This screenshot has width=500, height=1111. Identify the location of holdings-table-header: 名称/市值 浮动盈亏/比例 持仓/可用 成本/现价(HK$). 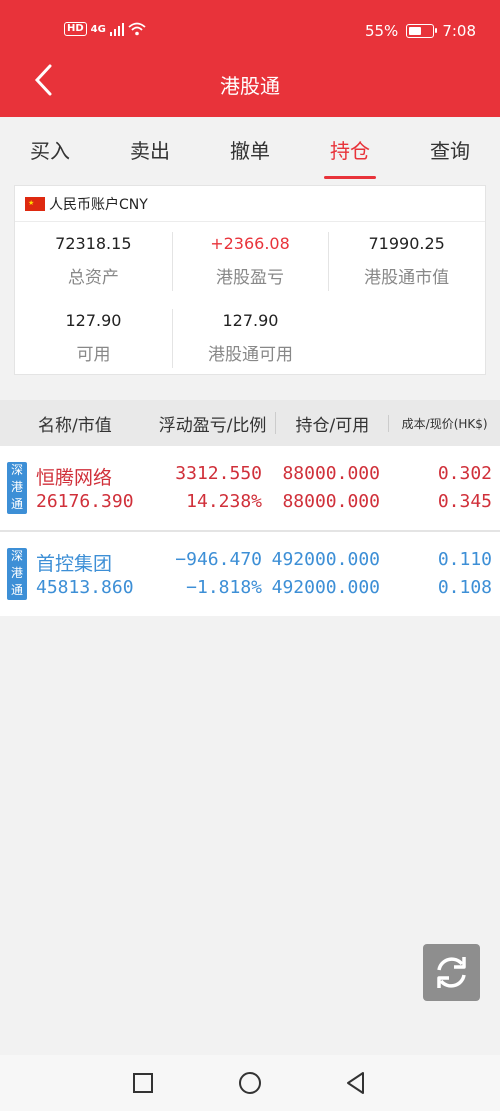
(250, 423).